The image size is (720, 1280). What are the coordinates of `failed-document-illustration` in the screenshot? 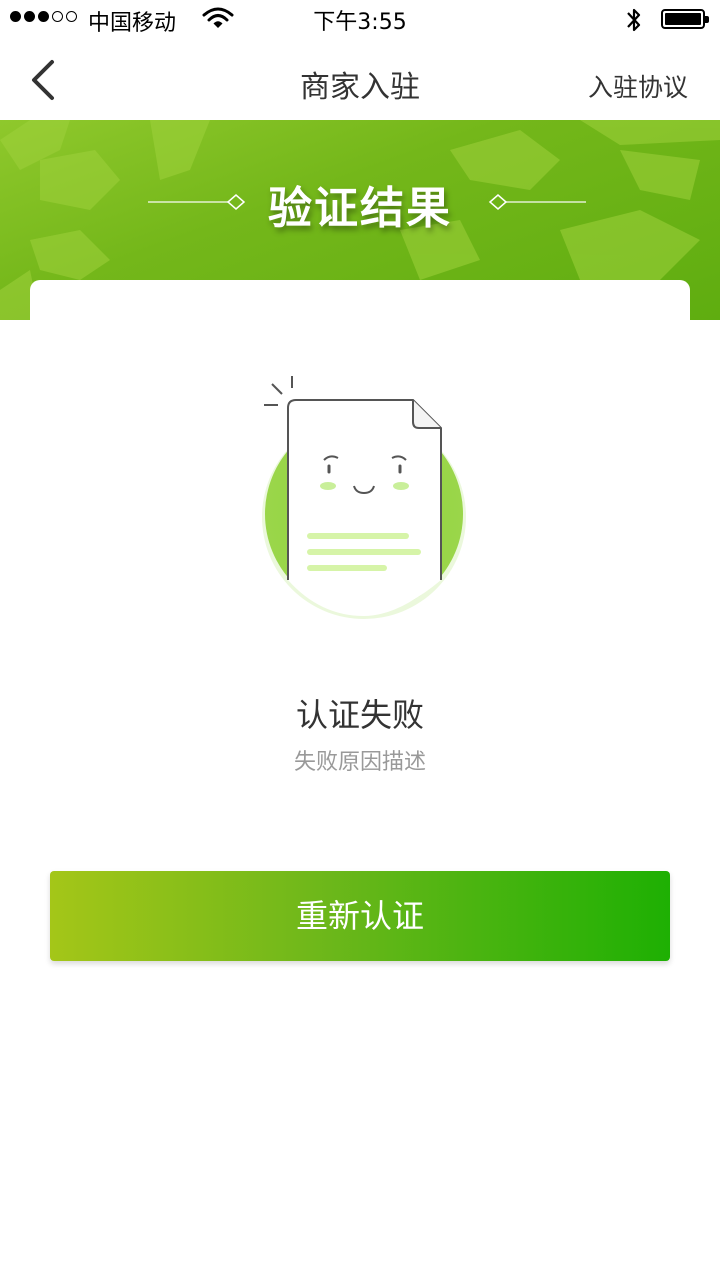 It's located at (364, 497).